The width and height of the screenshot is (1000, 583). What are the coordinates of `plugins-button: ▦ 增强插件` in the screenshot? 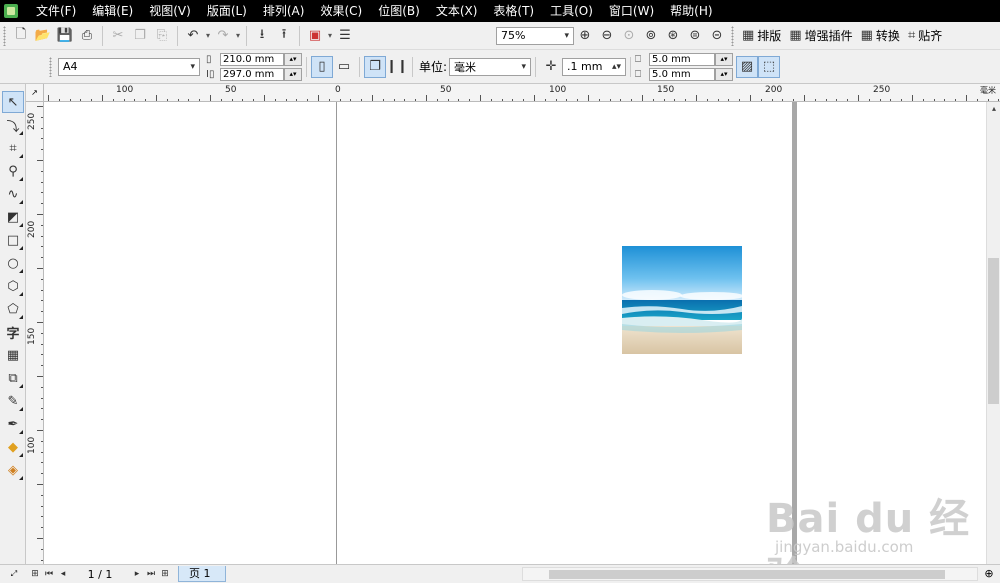 It's located at (820, 36).